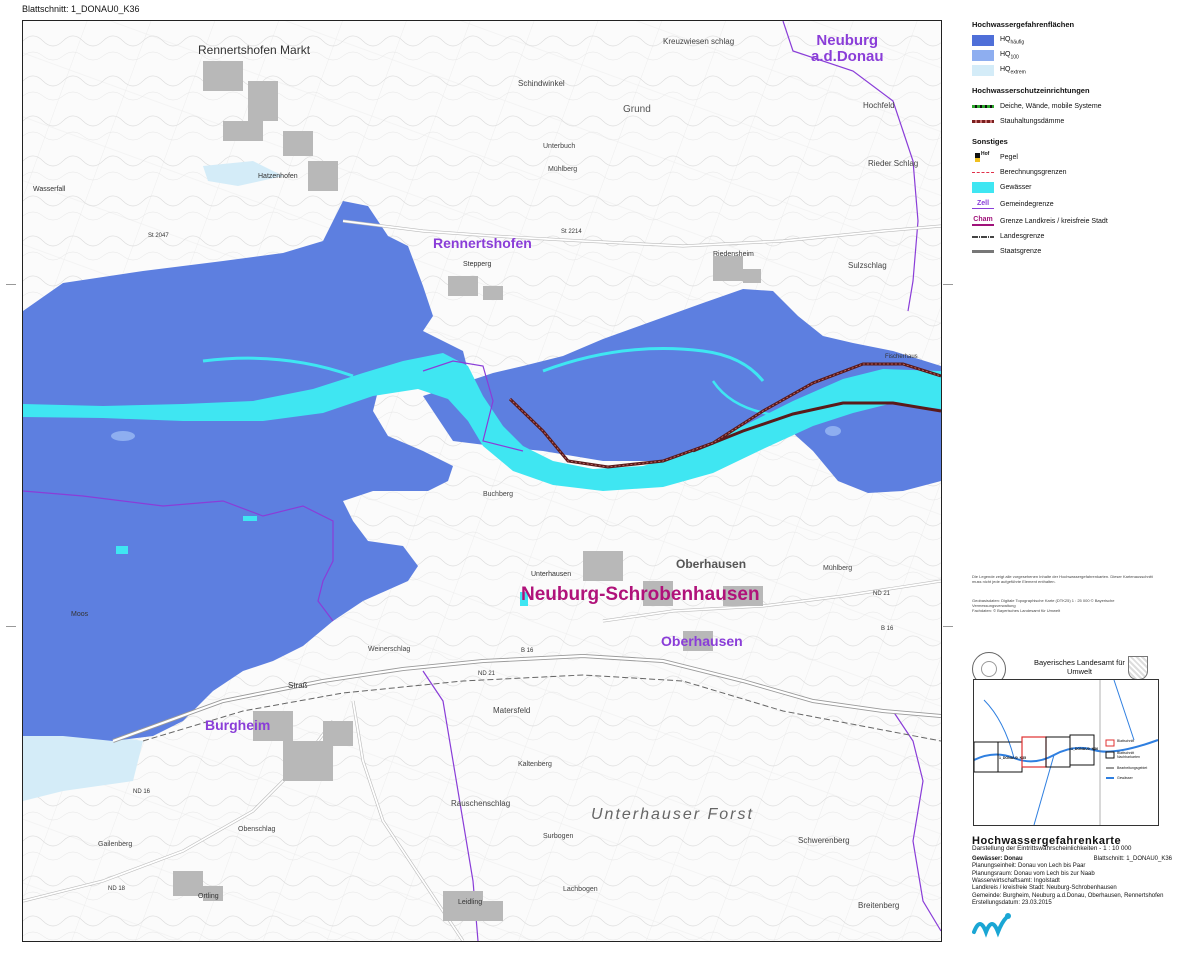  I want to click on legend-item-gemeindegrenze: Zell Gemeindegrenze, so click(1072, 204).